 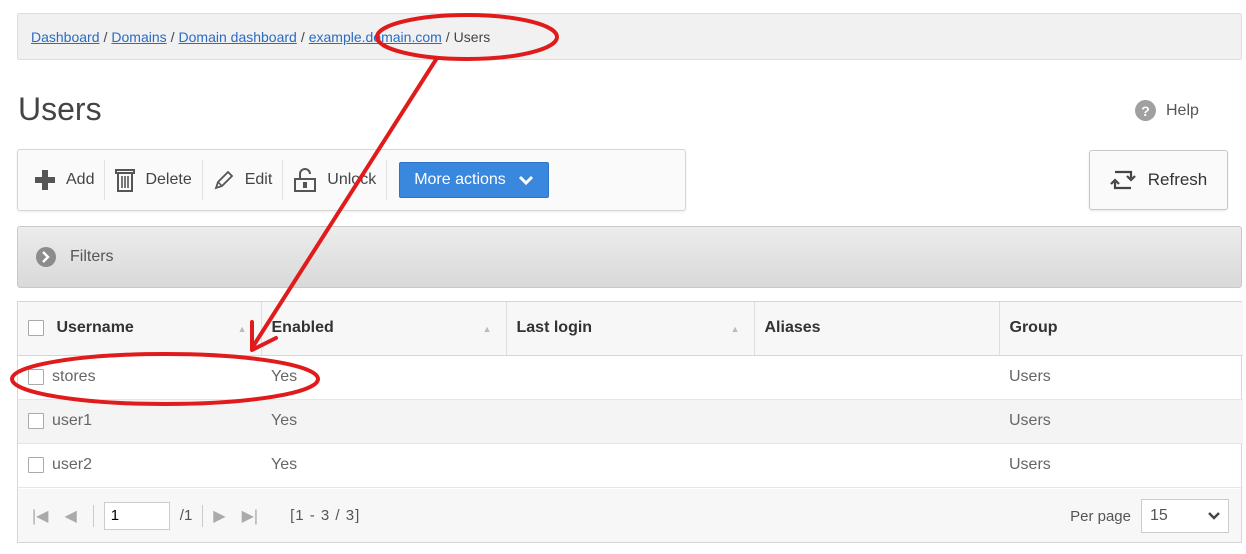 I want to click on page-title: Users, so click(x=60, y=109).